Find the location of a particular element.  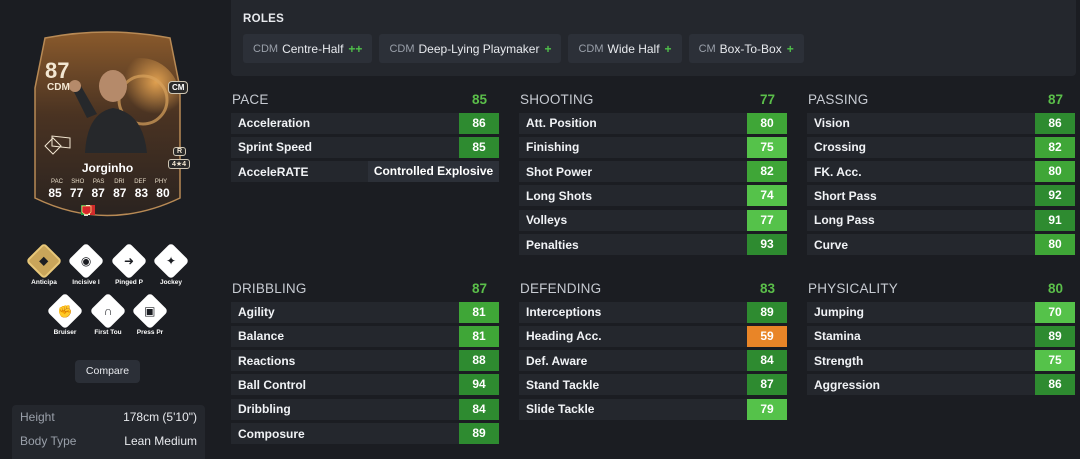

card-stat-value: 85 is located at coordinates (55, 193).